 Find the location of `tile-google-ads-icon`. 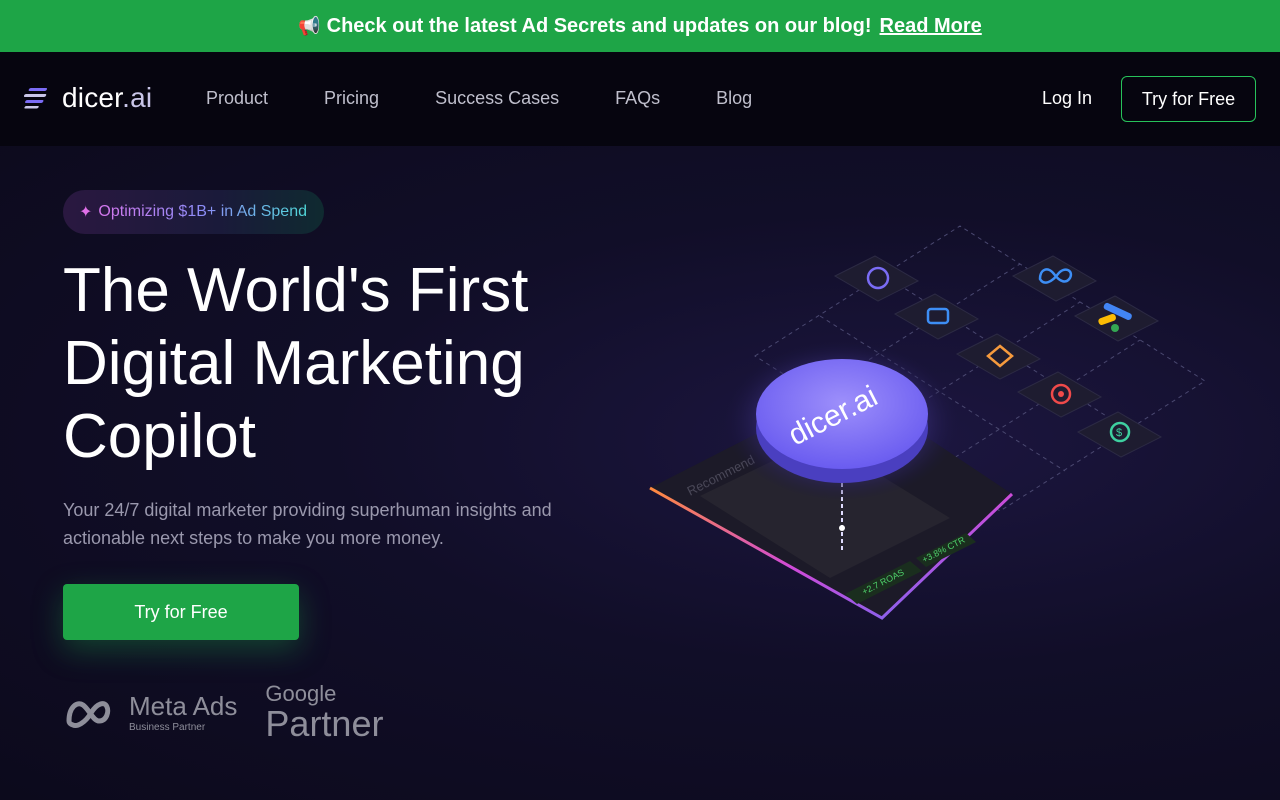

tile-google-ads-icon is located at coordinates (1116, 318).